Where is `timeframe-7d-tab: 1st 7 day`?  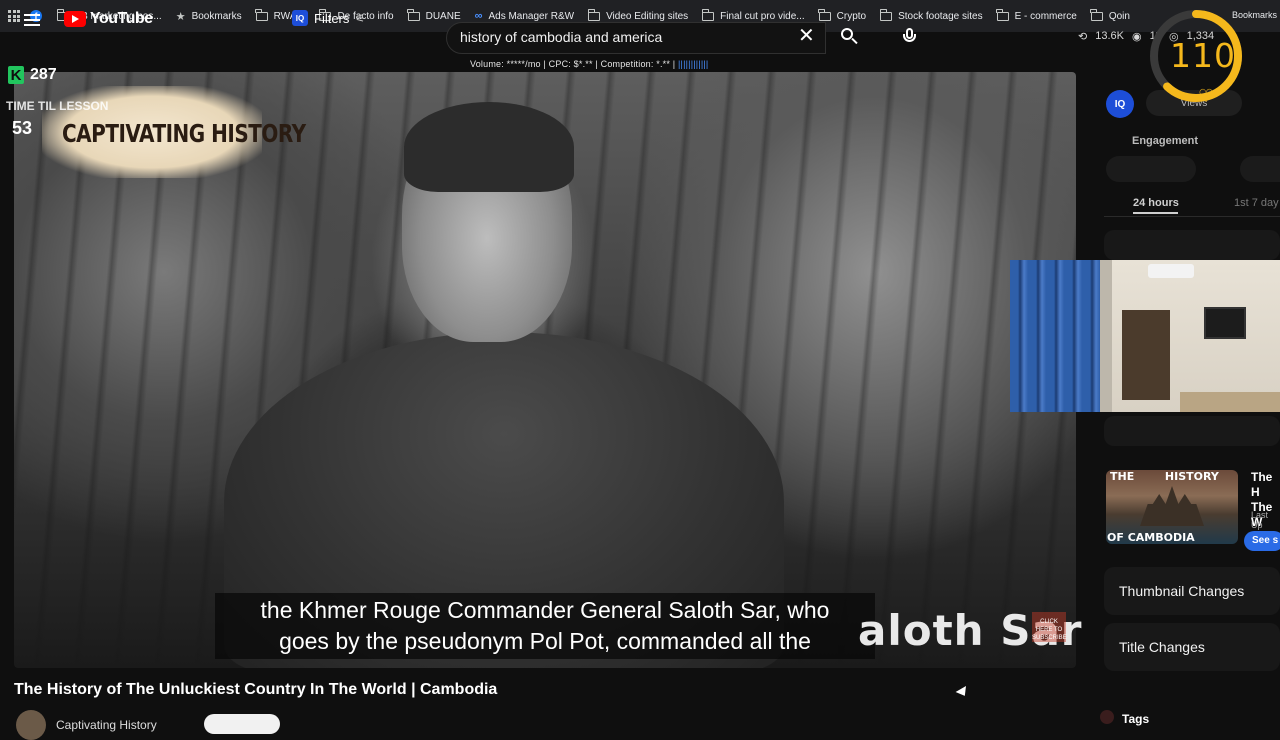 timeframe-7d-tab: 1st 7 day is located at coordinates (1256, 203).